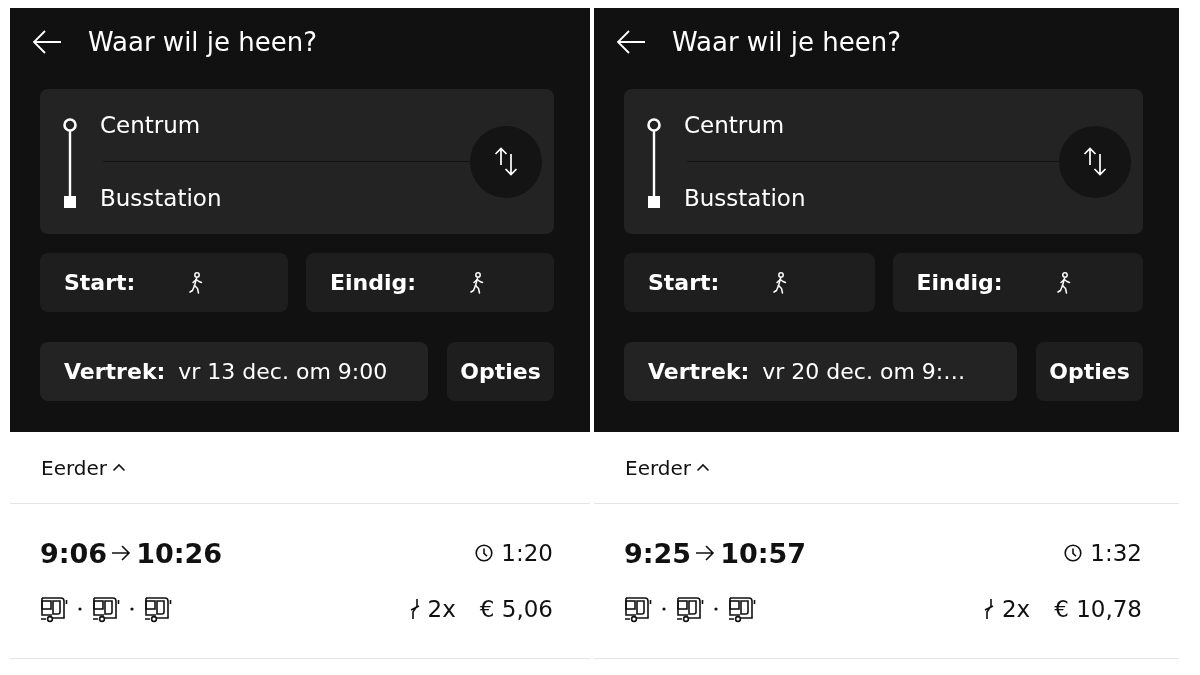  Describe the element at coordinates (74, 553) in the screenshot. I see `departure-time: 9:06` at that location.